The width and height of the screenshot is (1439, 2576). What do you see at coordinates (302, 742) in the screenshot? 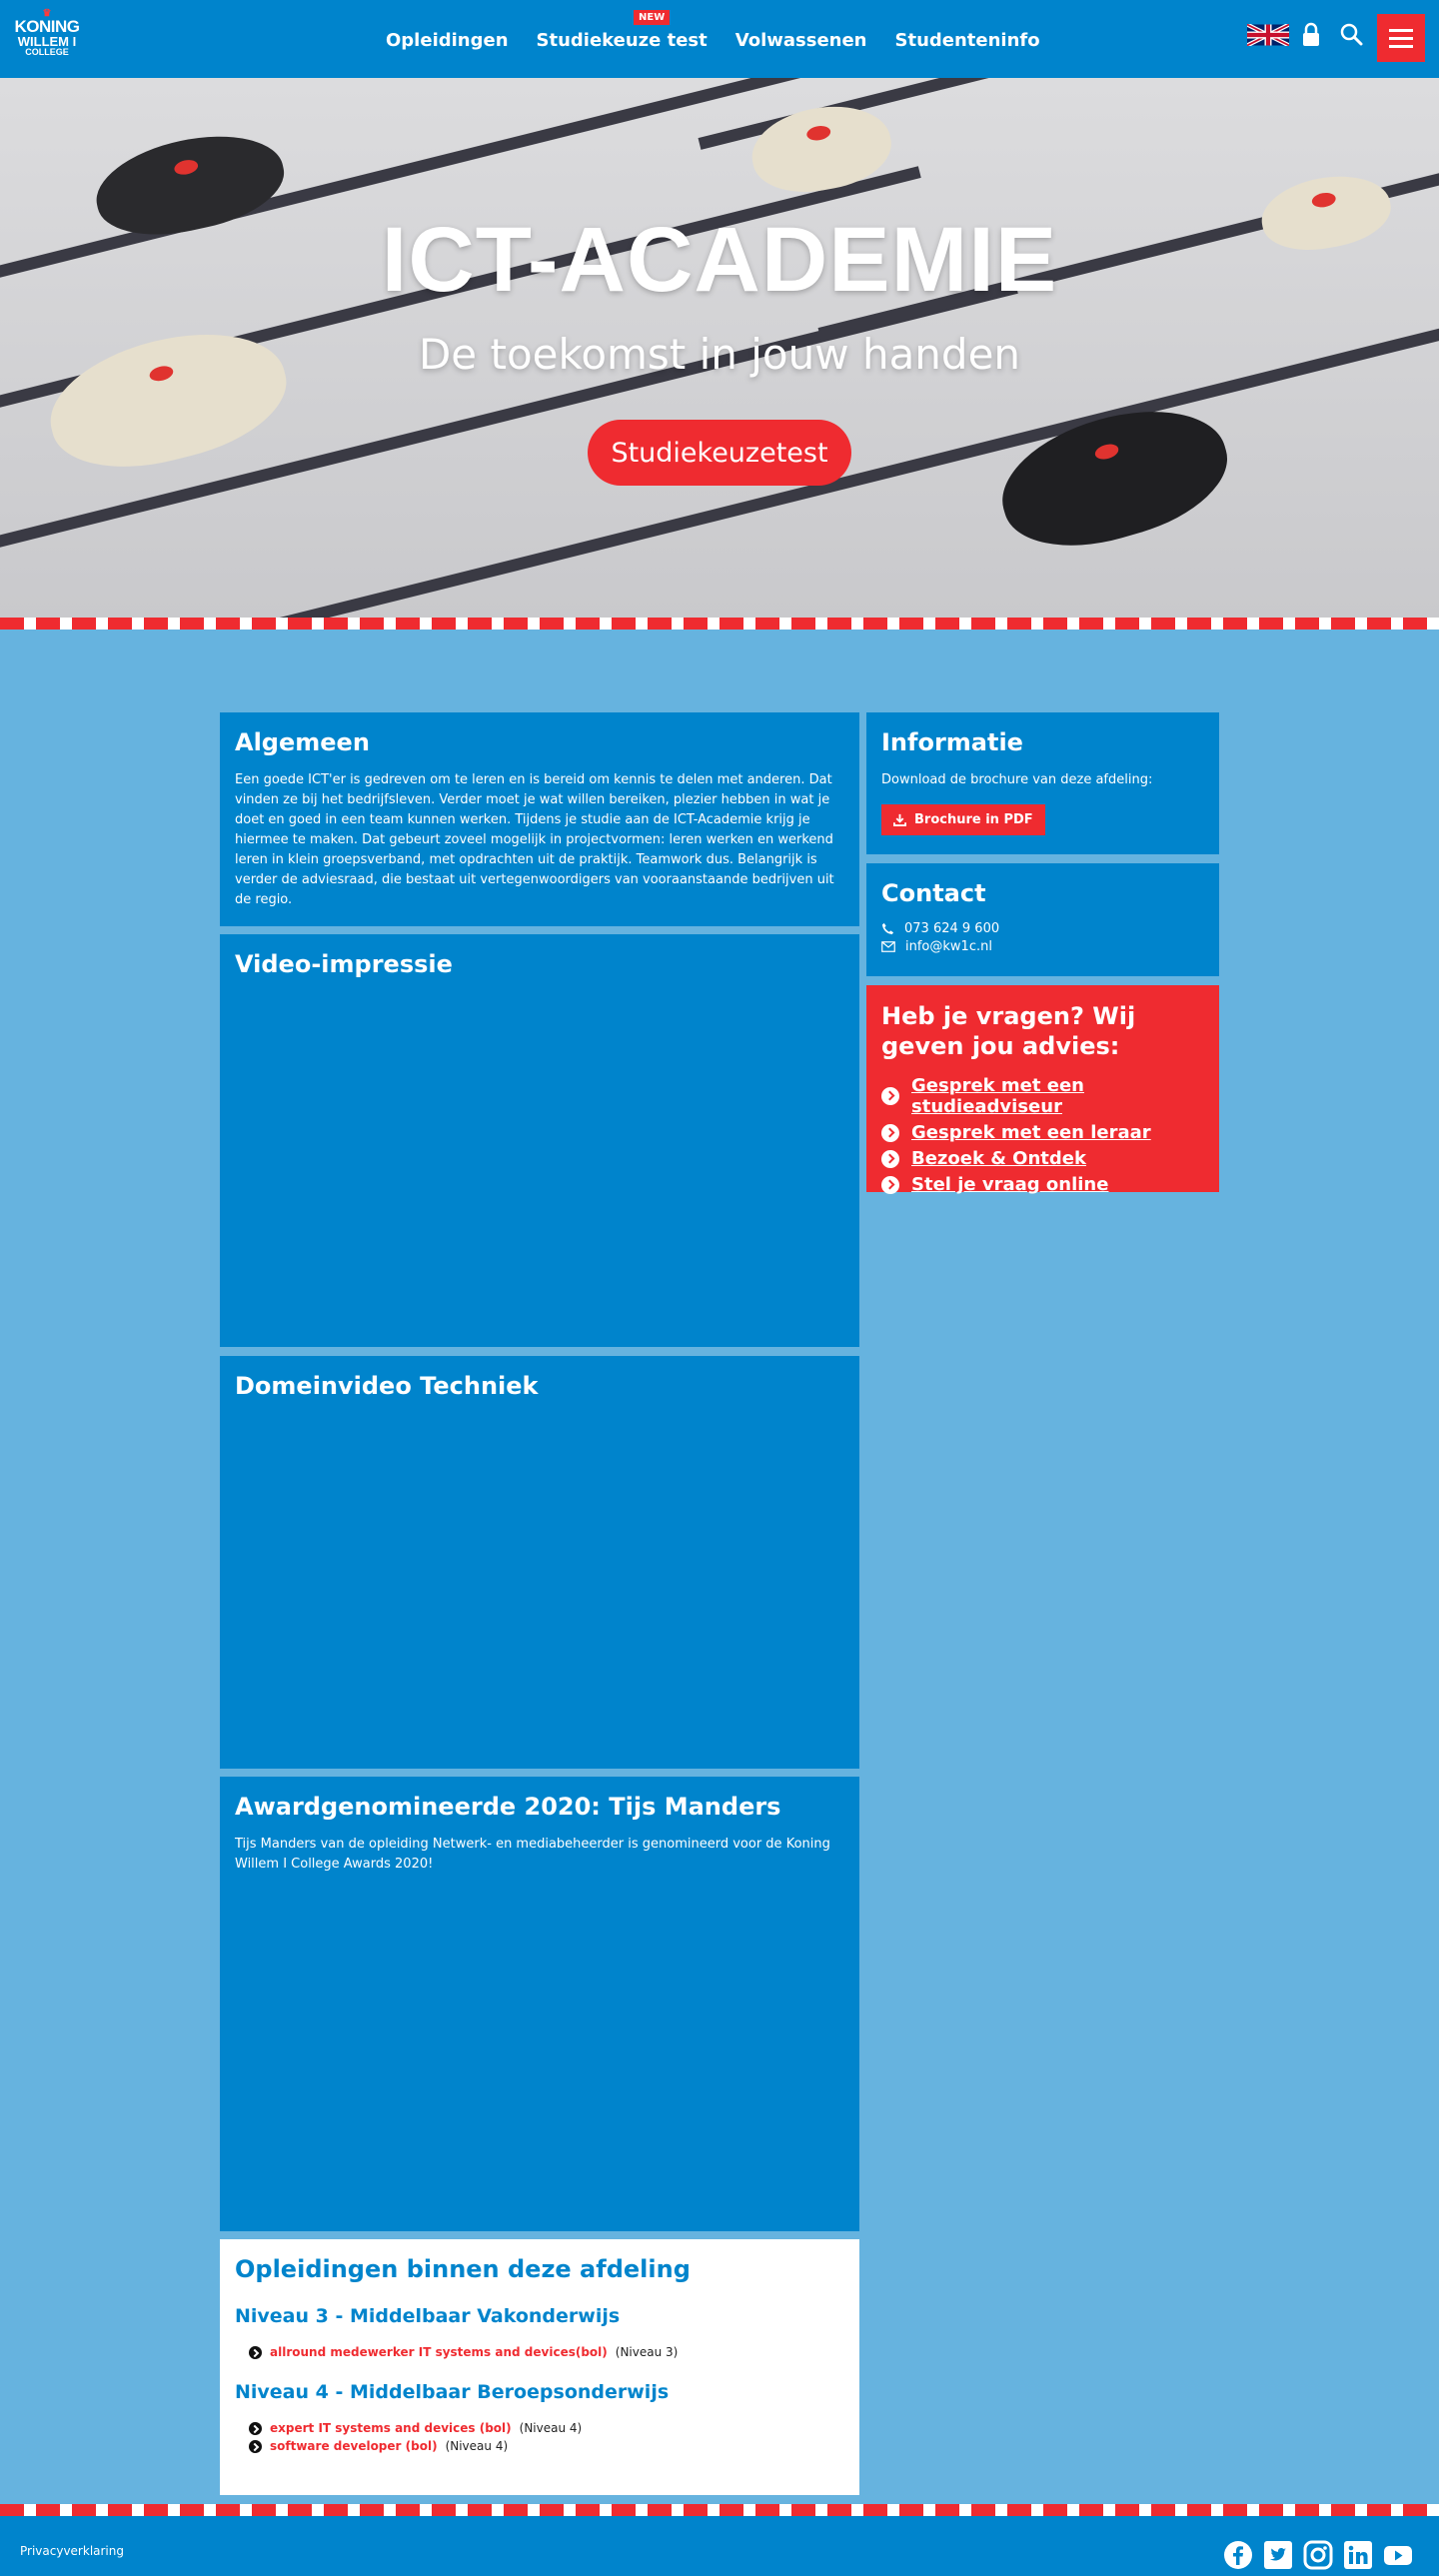
I see `algemeen-title: Algemeen` at bounding box center [302, 742].